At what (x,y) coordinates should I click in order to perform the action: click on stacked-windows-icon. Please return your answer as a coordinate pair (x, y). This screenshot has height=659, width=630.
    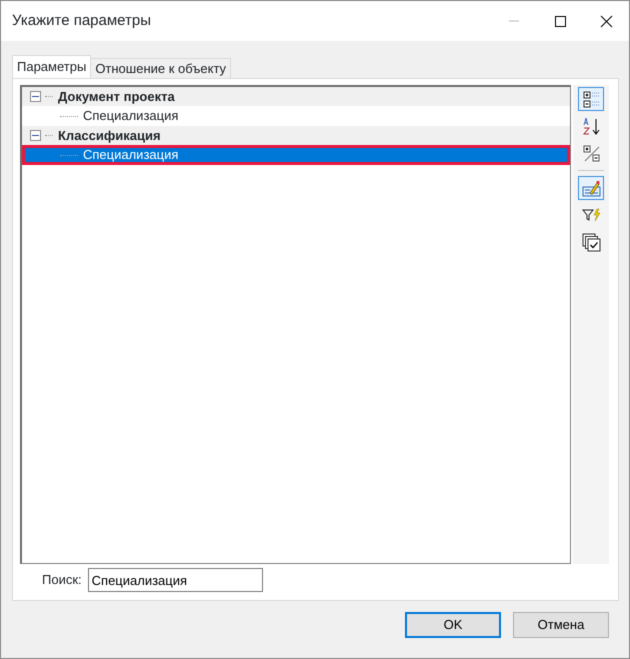
    Looking at the image, I should click on (591, 242).